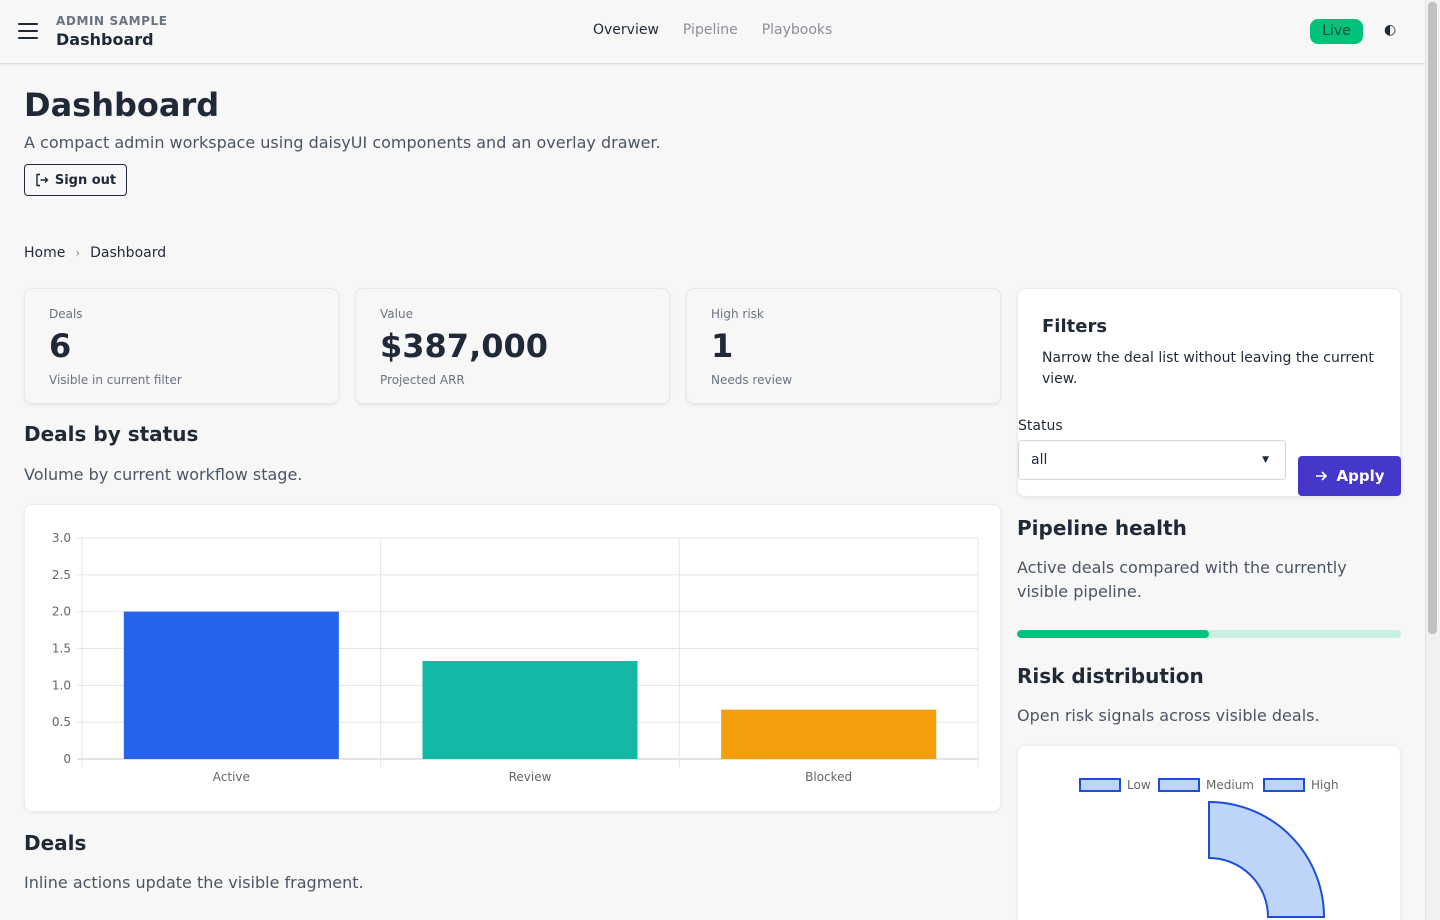  I want to click on pipeline-progress-bar, so click(1209, 634).